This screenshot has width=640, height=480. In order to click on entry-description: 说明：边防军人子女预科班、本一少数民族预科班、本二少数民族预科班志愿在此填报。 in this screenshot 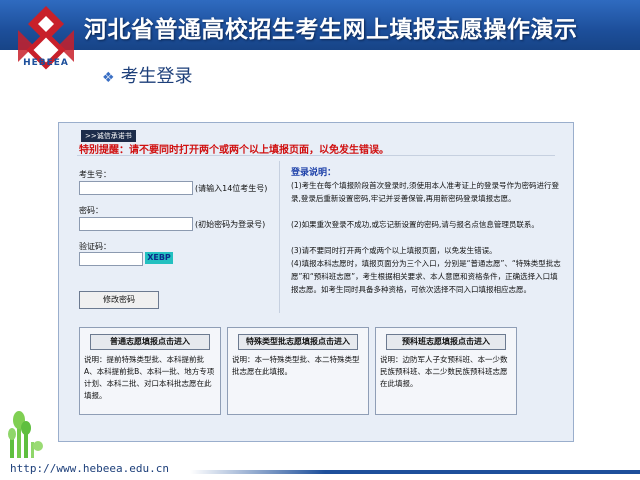, I will do `click(444, 371)`.